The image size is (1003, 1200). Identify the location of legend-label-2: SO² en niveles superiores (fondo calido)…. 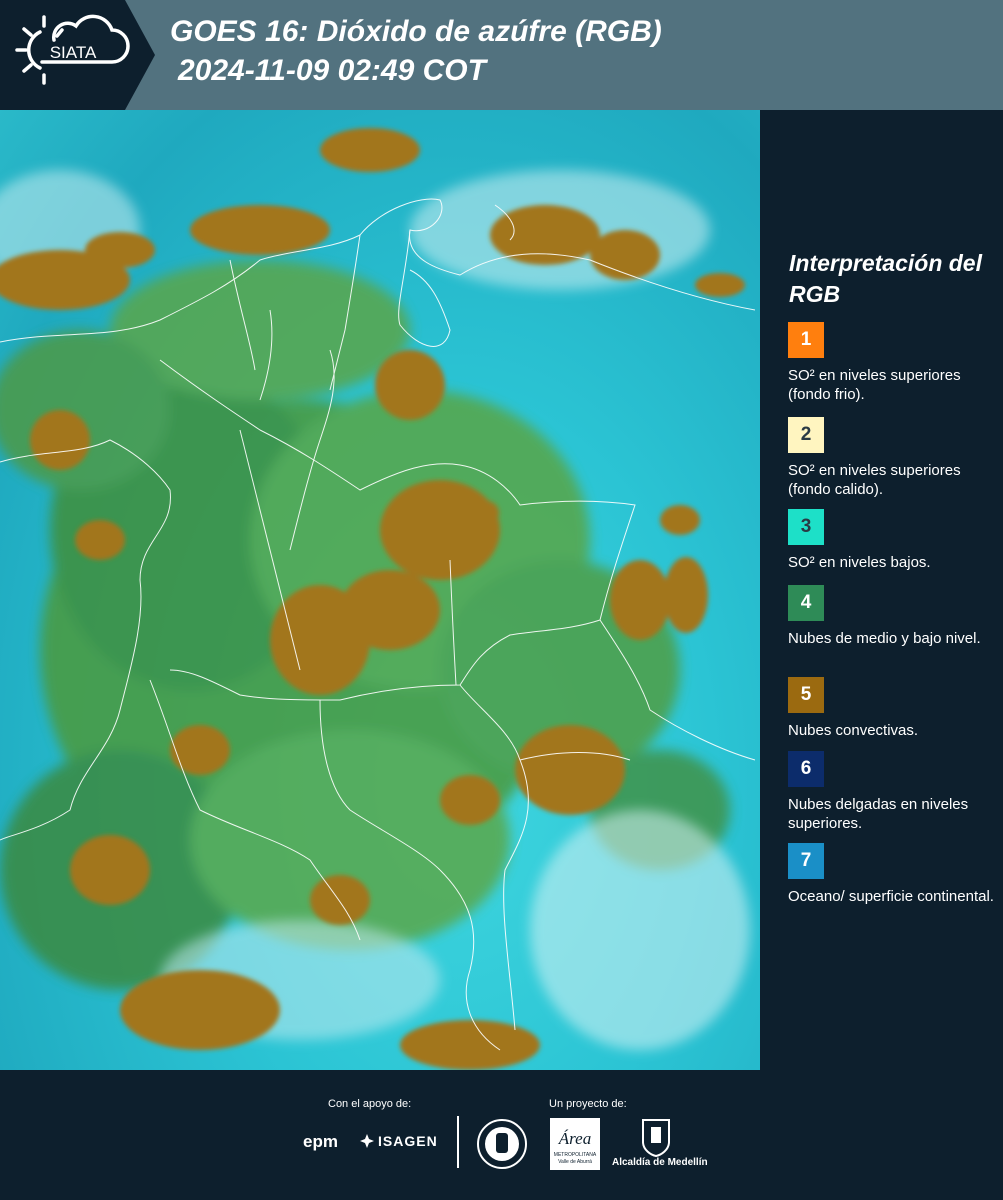
(874, 480).